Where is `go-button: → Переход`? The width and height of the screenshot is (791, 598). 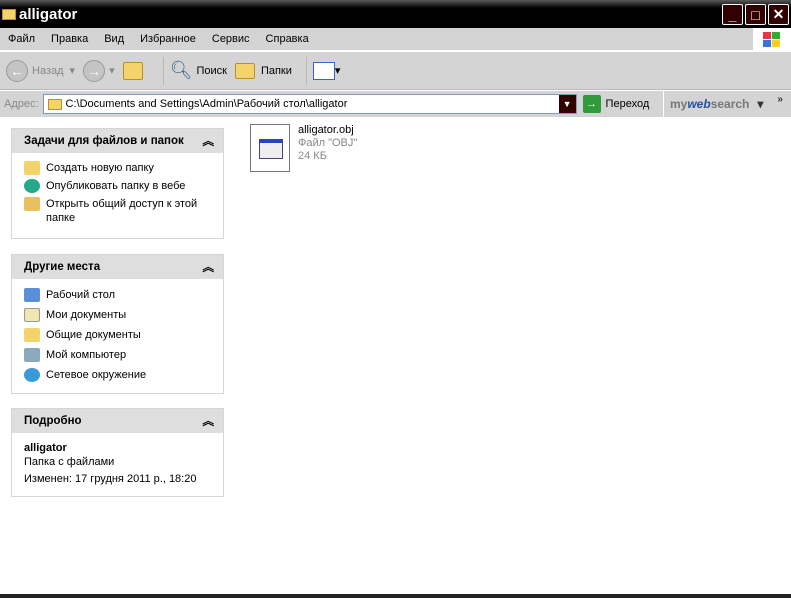 go-button: → Переход is located at coordinates (616, 104).